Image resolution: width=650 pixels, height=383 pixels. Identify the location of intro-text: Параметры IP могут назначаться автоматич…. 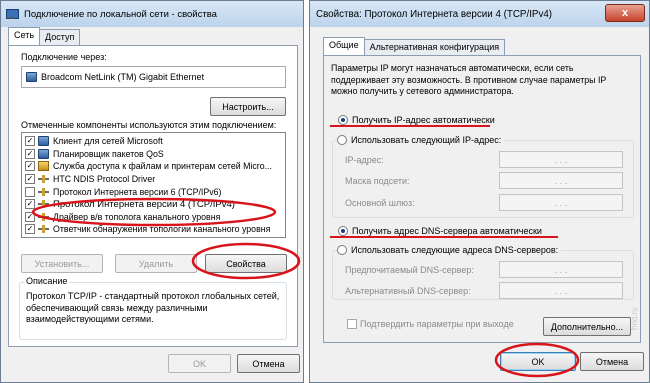
(469, 79).